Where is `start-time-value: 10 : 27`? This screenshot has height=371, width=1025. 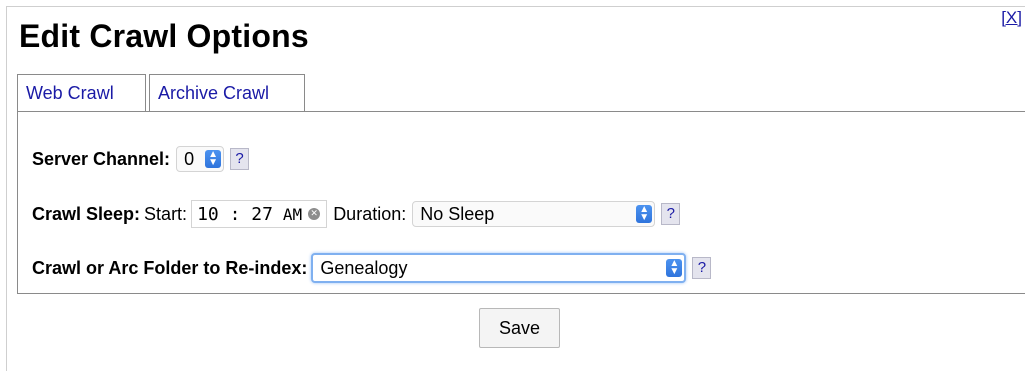
start-time-value: 10 : 27 is located at coordinates (235, 214).